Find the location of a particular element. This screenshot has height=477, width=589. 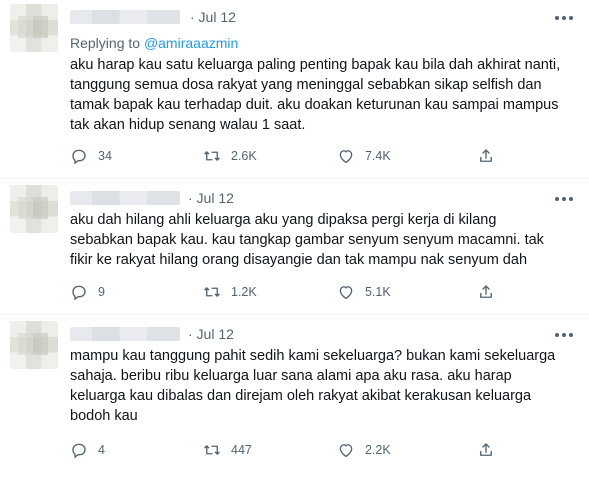

reply-count: 34 is located at coordinates (105, 156).